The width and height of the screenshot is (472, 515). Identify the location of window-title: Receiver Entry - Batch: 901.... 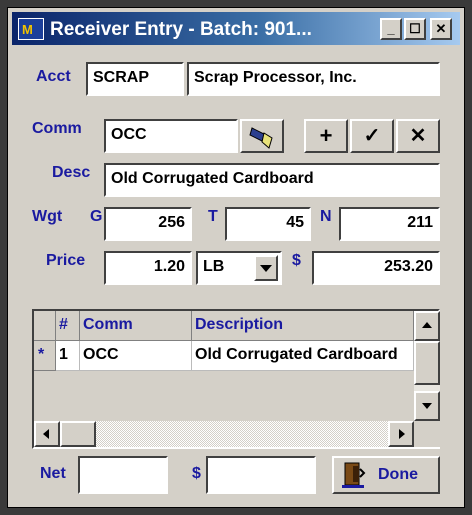
(181, 29).